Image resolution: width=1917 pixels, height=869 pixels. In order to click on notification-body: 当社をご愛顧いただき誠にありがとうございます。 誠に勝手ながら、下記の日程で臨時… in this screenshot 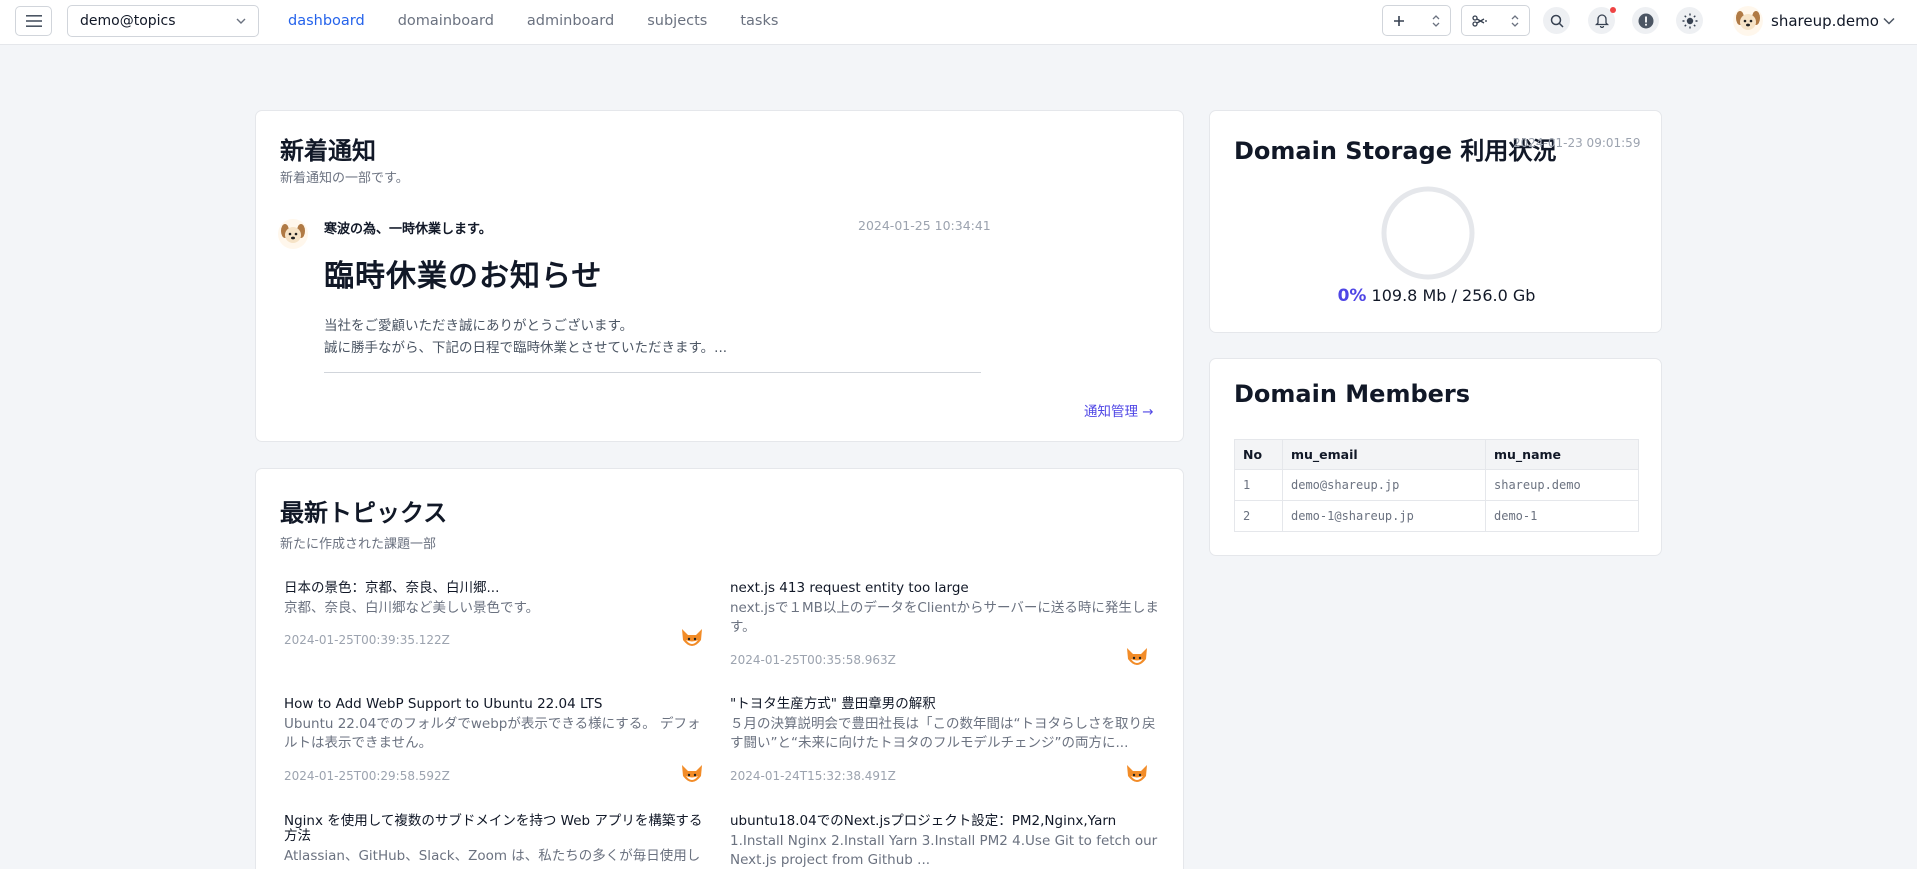, I will do `click(525, 337)`.